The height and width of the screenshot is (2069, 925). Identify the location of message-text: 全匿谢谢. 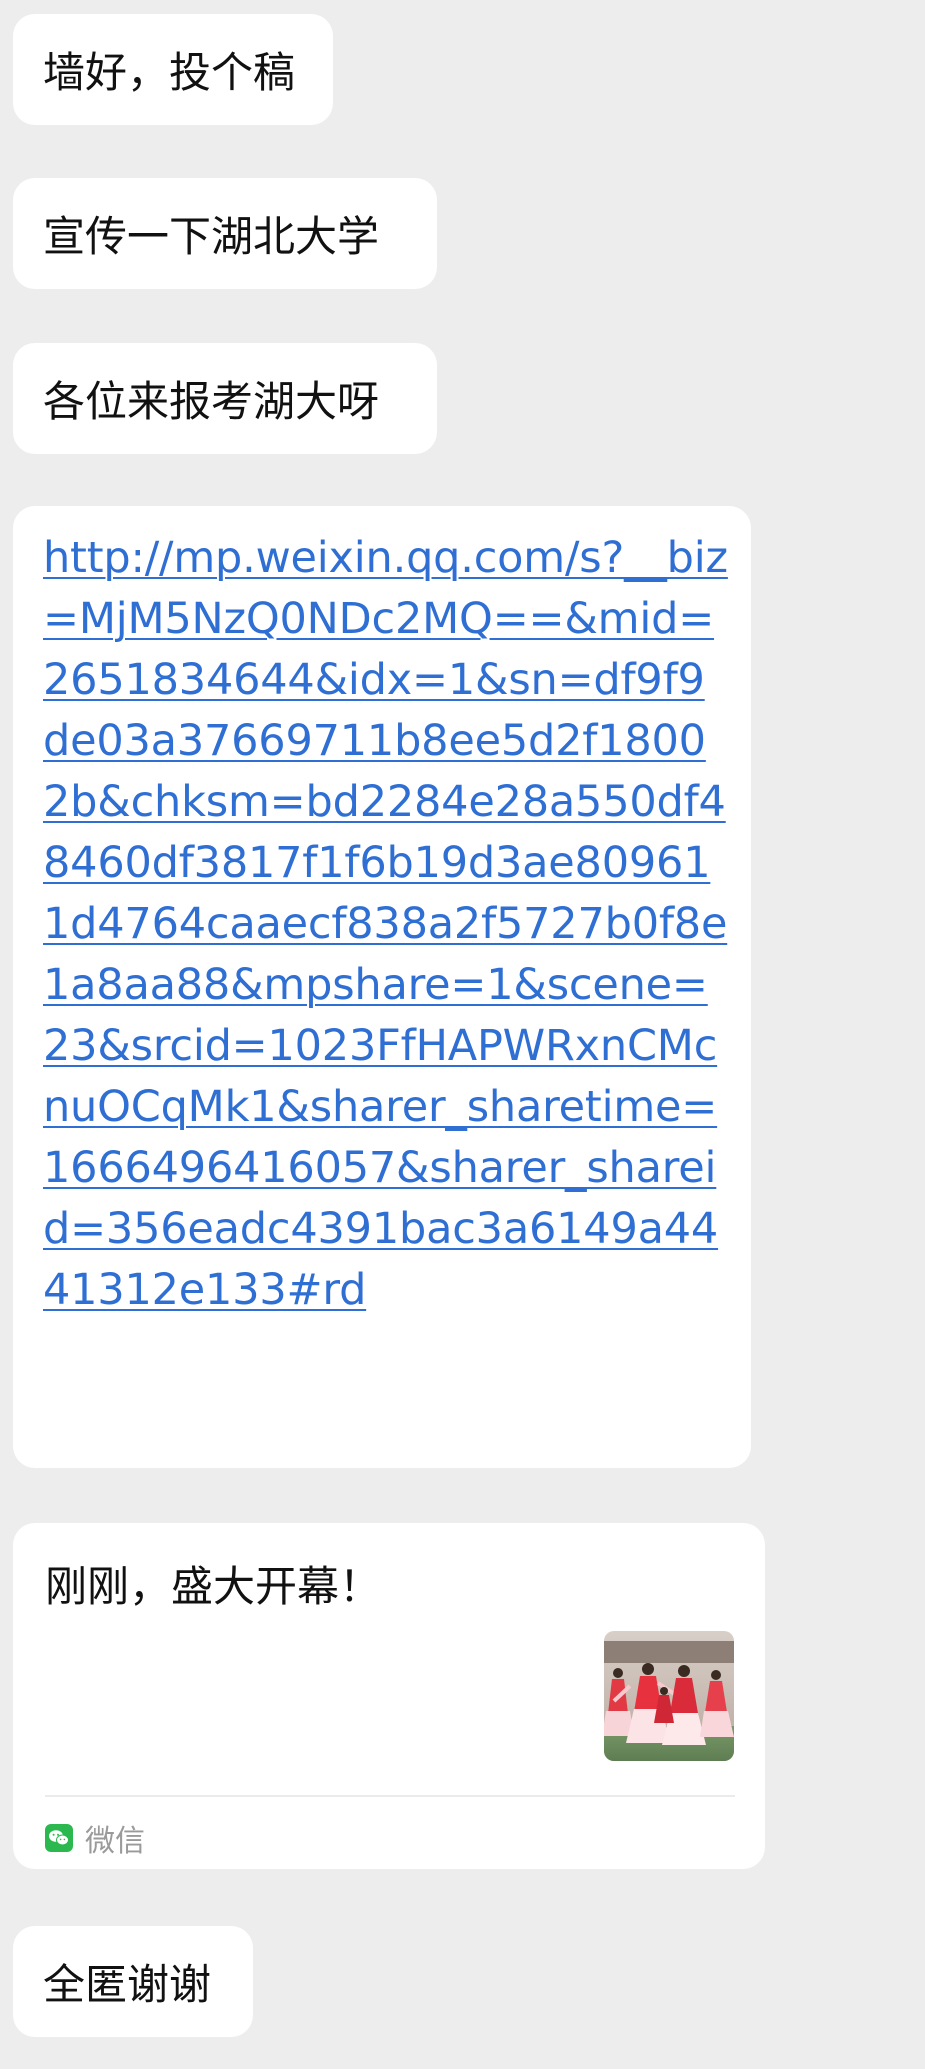
(127, 1984).